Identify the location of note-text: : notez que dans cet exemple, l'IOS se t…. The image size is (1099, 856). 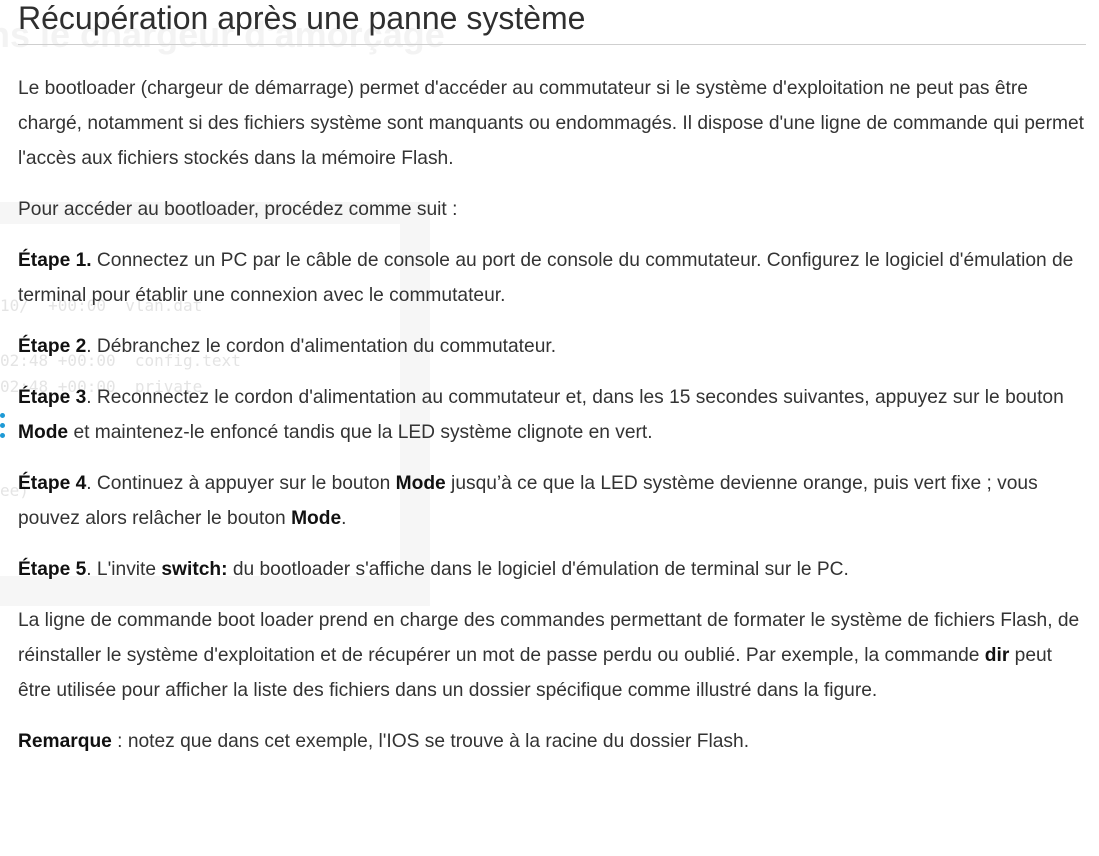
(430, 741).